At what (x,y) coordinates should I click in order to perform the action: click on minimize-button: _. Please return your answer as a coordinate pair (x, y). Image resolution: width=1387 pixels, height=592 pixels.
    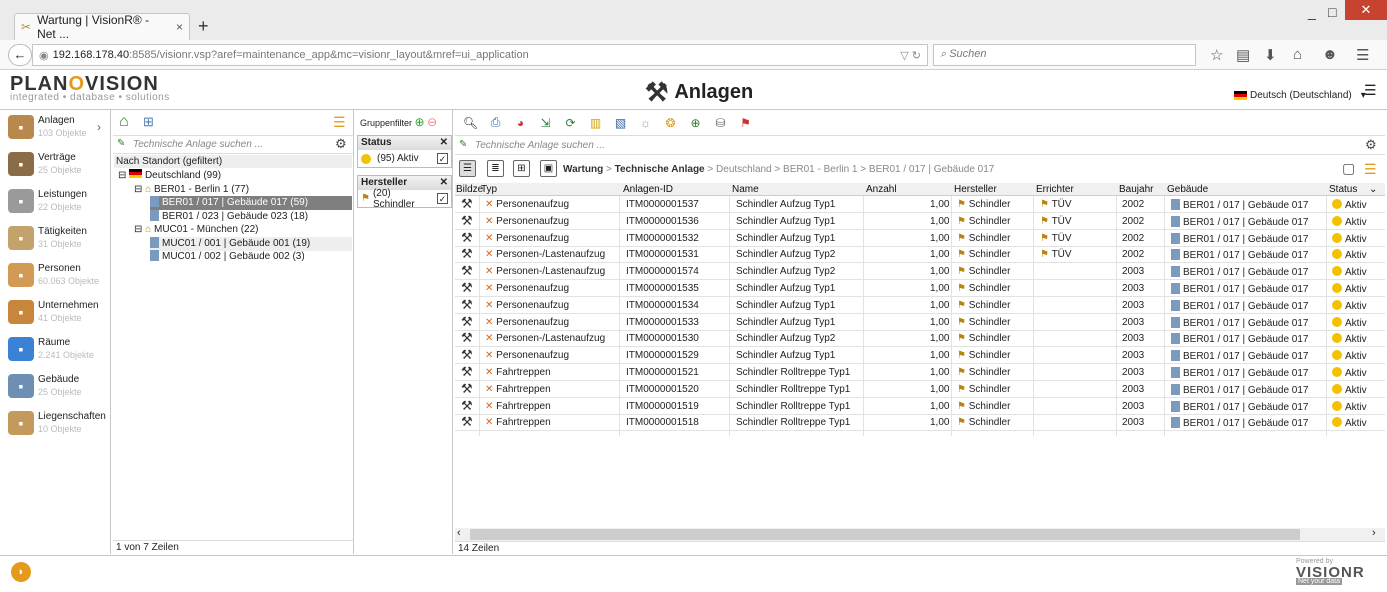
    Looking at the image, I should click on (1312, 12).